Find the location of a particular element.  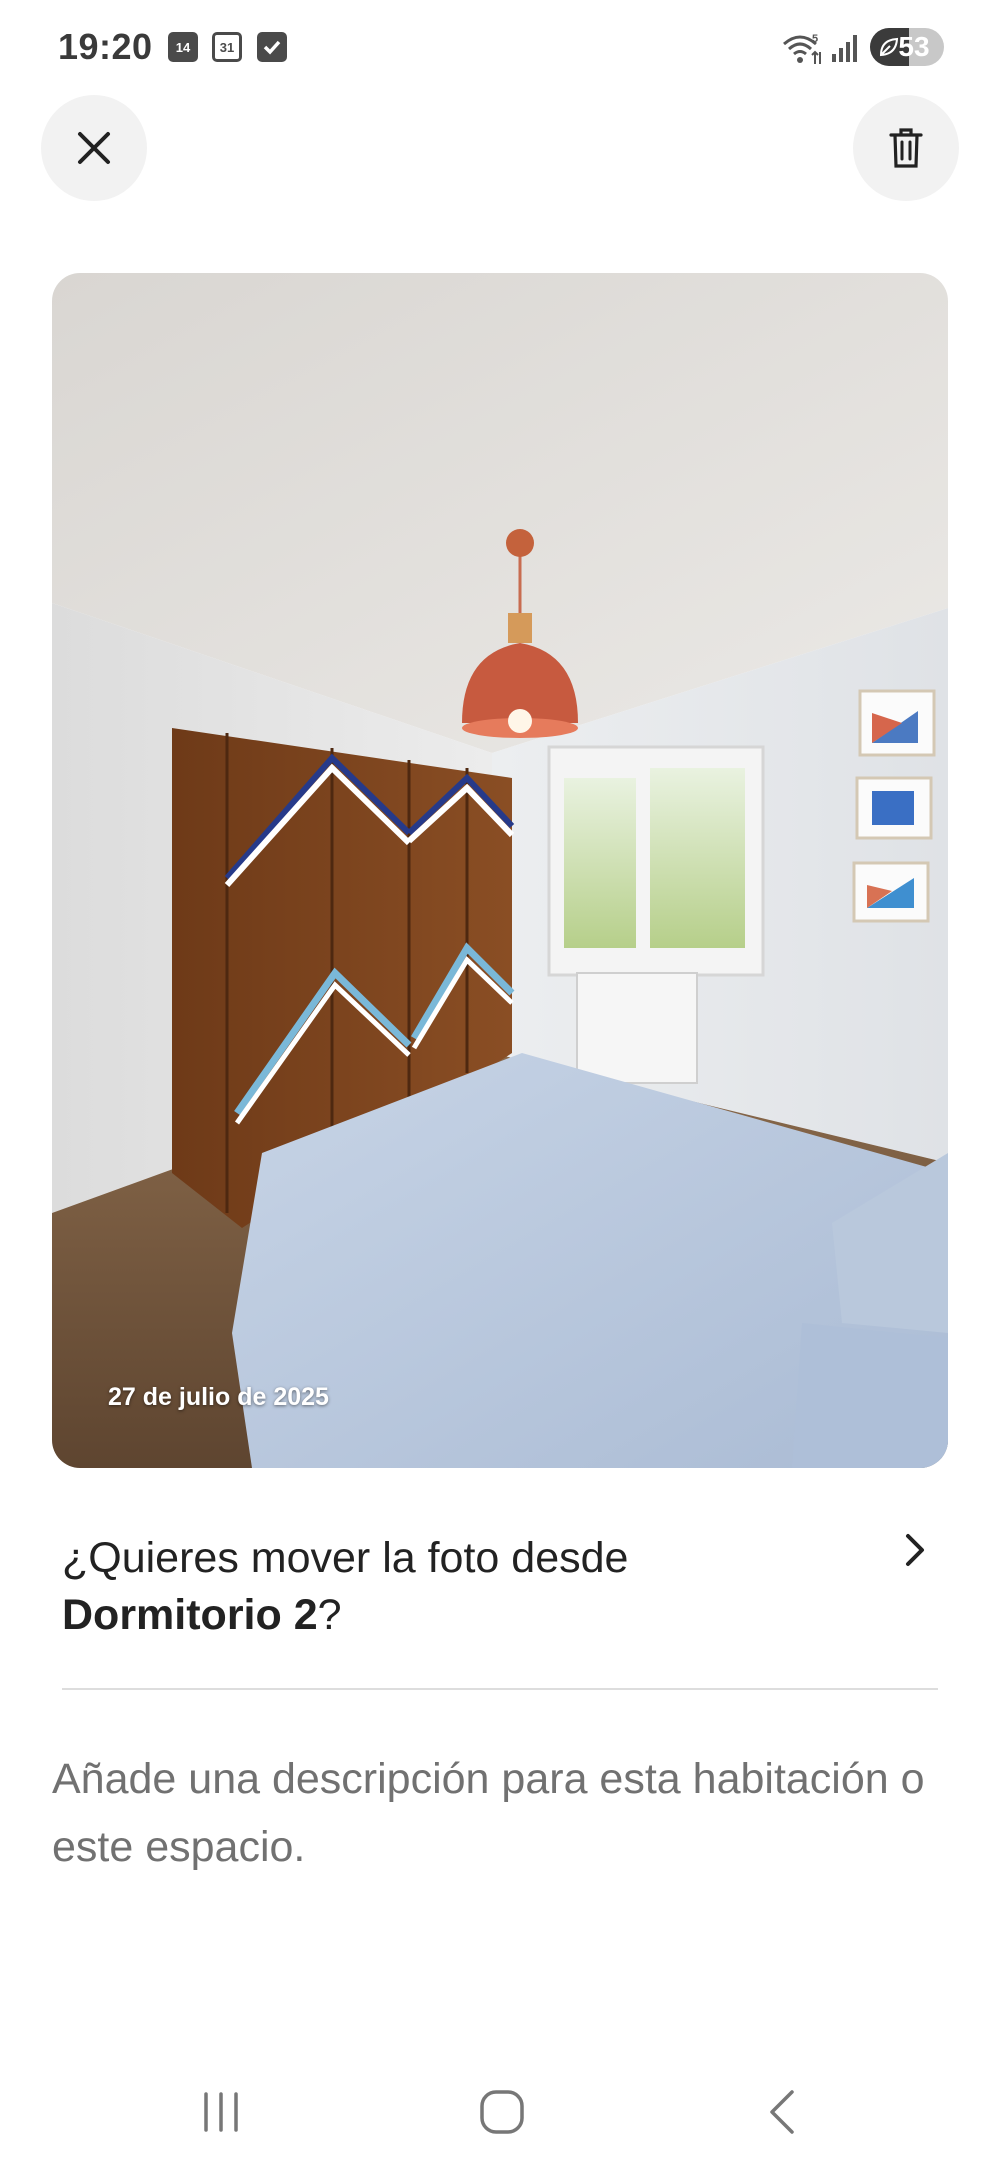

divider is located at coordinates (500, 1689).